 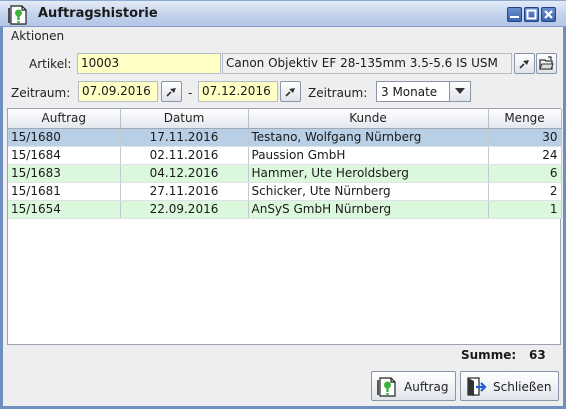 What do you see at coordinates (184, 209) in the screenshot?
I see `cell-datum: 22.09.2016` at bounding box center [184, 209].